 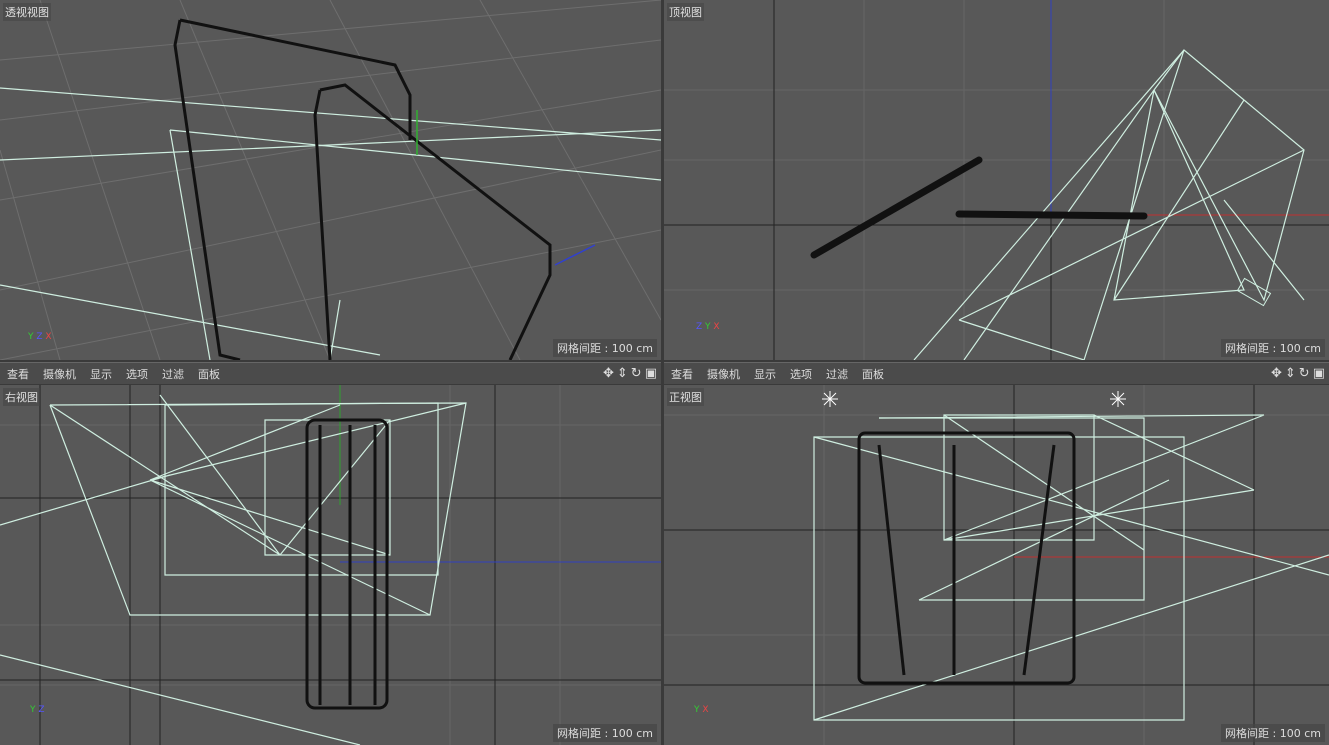 What do you see at coordinates (330, 373) in the screenshot?
I see `viewport-menubar-right: 查看 摄像机 显示 选项 过滤 面板 ✥ ⇕ ↻ ▣` at bounding box center [330, 373].